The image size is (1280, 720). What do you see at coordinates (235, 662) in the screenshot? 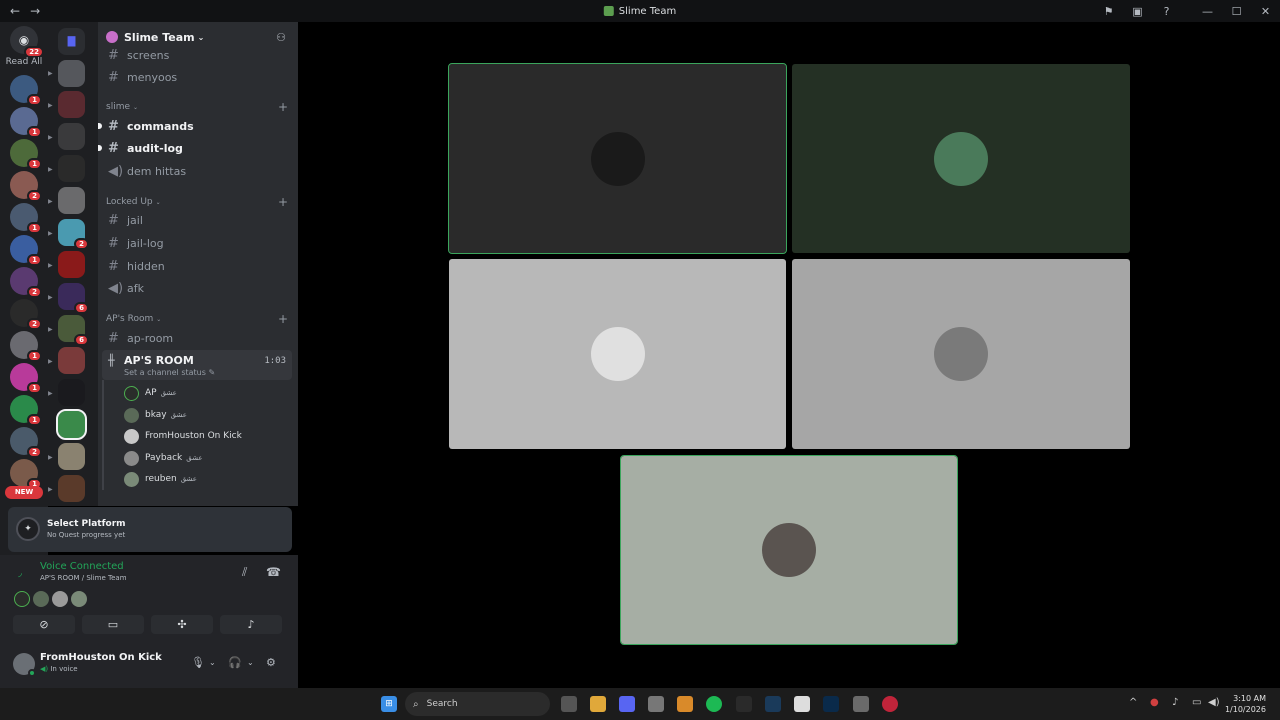
I see `headphones-icon: 🎧` at bounding box center [235, 662].